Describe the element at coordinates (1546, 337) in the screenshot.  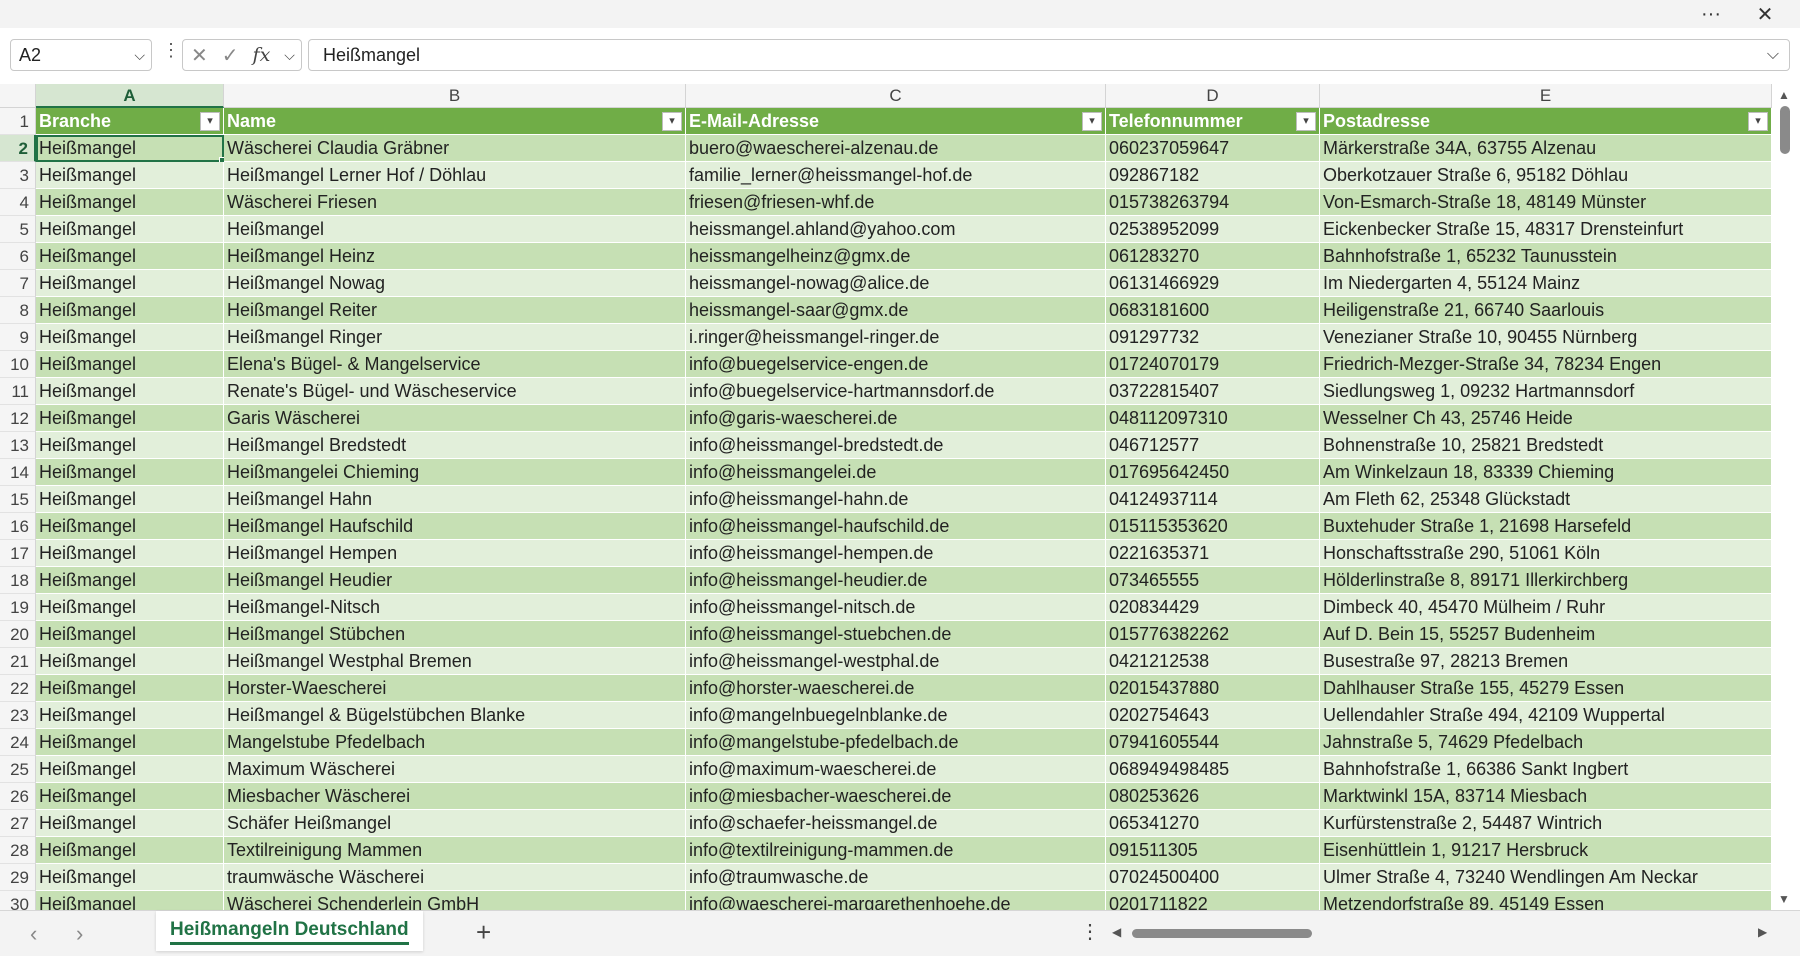
I see `cell-postadresse: Venezianer Straße 10, 90455 Nürnberg` at that location.